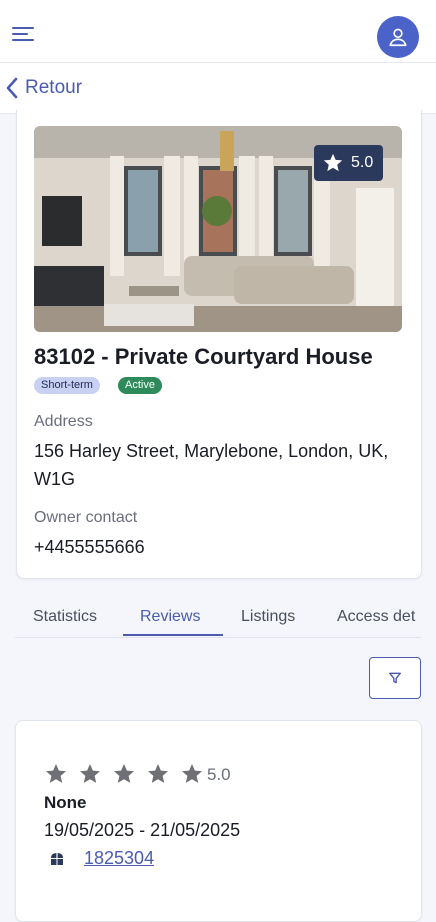 The image size is (436, 922). I want to click on back-button: Retour, so click(53, 88).